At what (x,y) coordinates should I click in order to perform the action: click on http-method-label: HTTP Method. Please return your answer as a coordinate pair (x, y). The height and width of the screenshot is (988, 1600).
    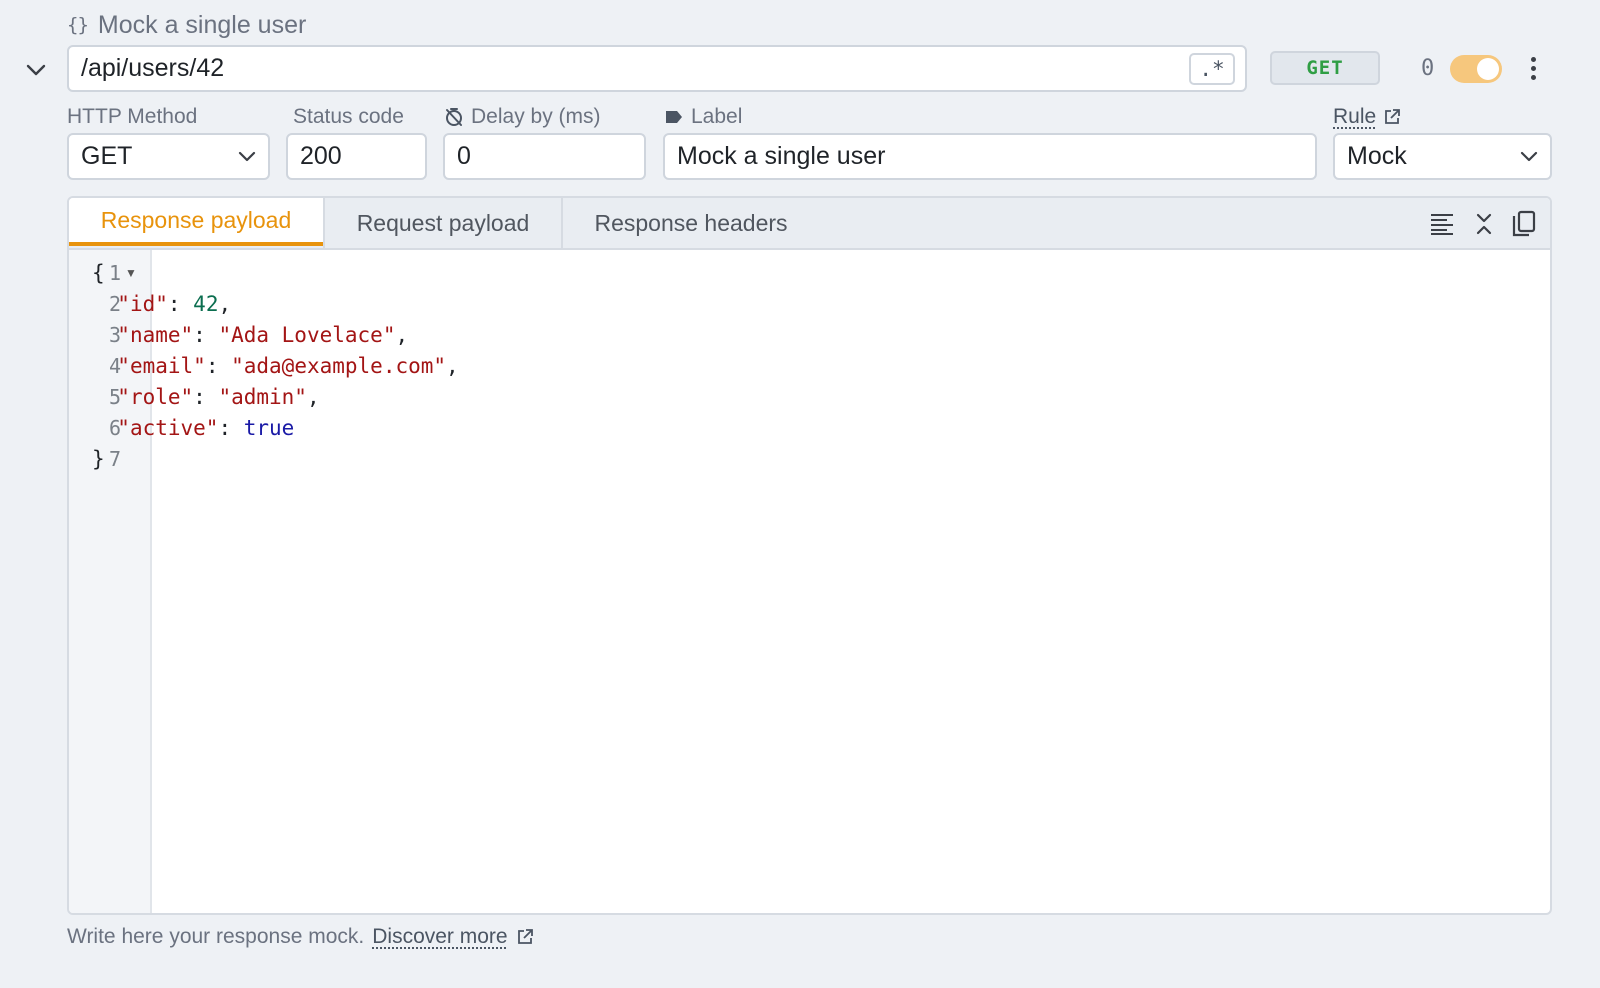
    Looking at the image, I should click on (132, 117).